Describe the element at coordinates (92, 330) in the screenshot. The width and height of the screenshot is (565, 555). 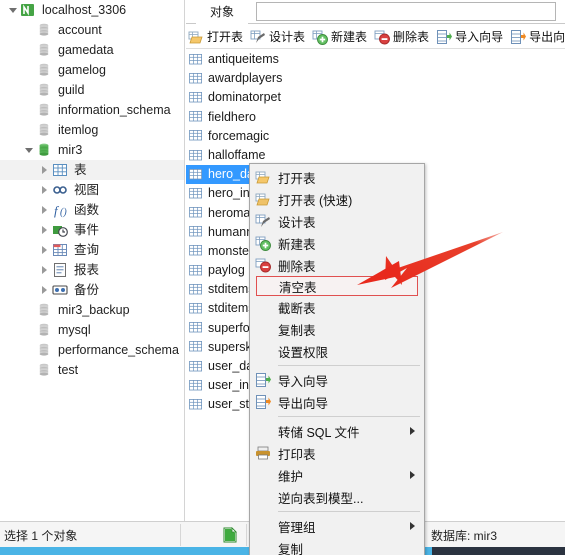
I see `sidebar-item-16: mysql` at that location.